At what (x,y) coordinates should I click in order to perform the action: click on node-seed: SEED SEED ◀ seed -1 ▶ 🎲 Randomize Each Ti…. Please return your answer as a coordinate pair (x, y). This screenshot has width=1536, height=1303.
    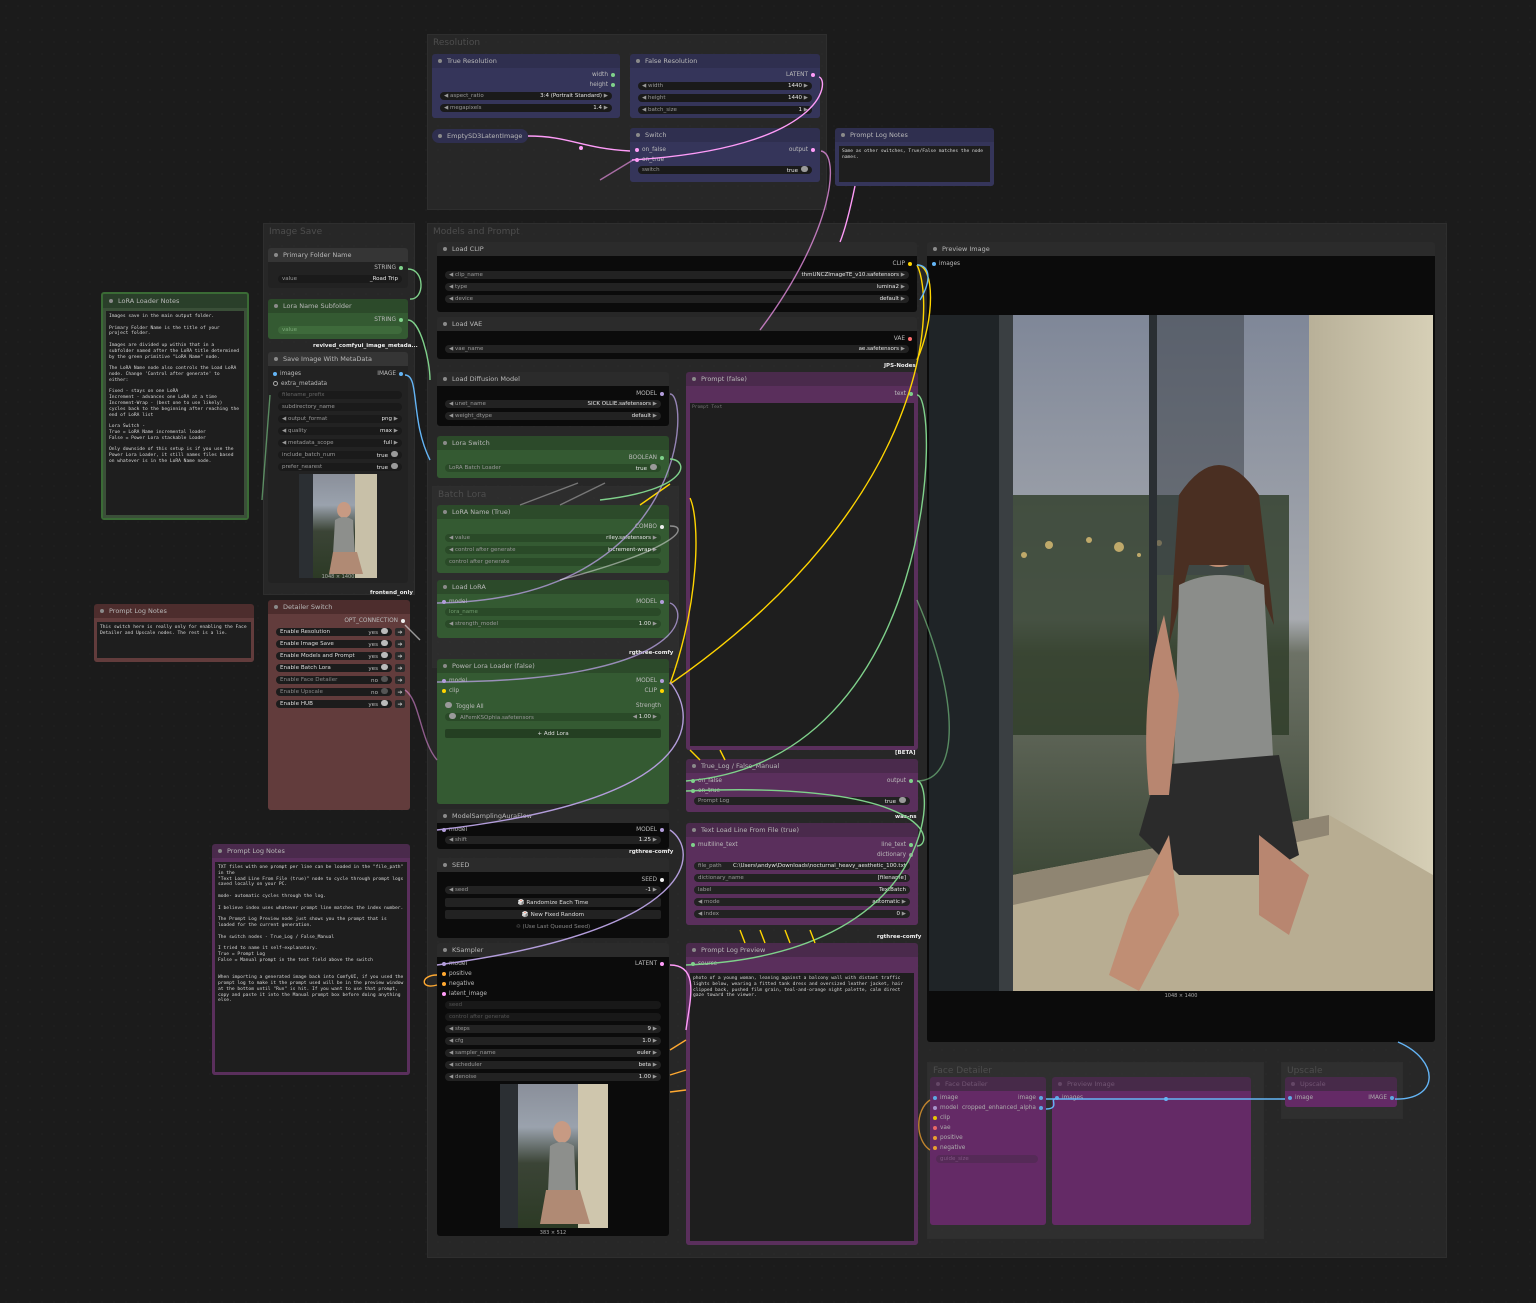
    Looking at the image, I should click on (553, 898).